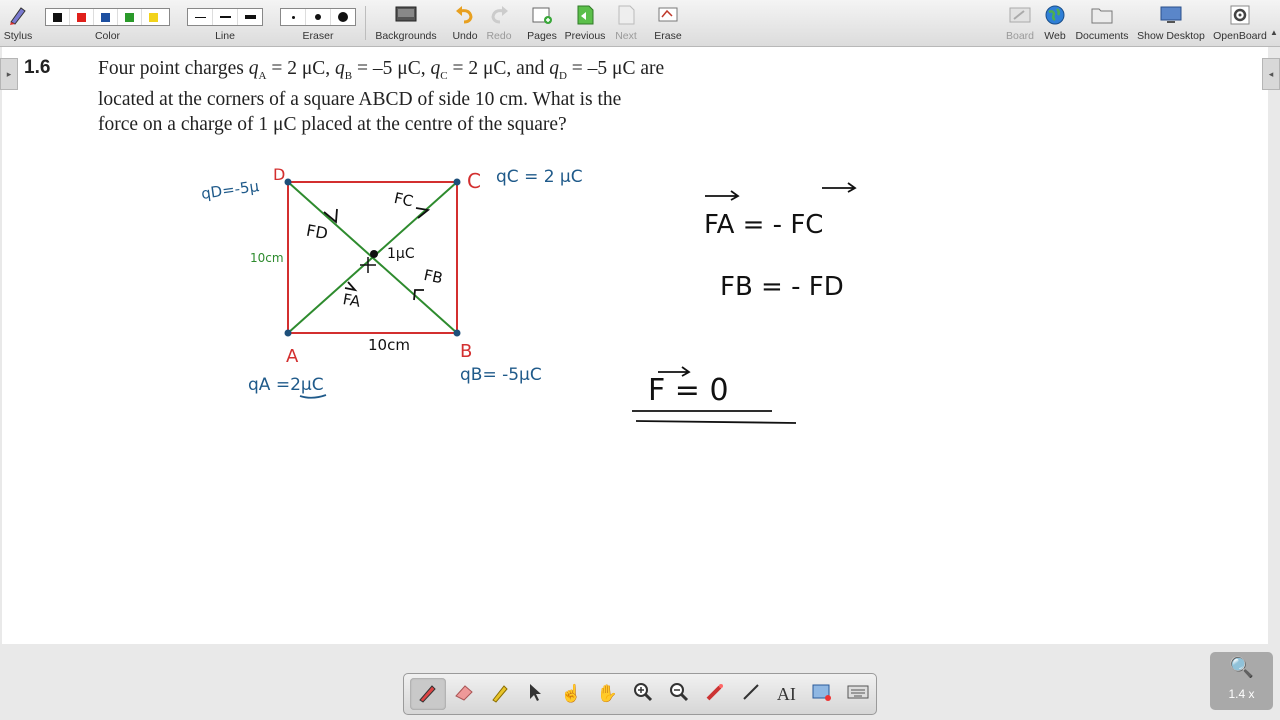  What do you see at coordinates (292, 356) in the screenshot?
I see `label-corner-a: A` at bounding box center [292, 356].